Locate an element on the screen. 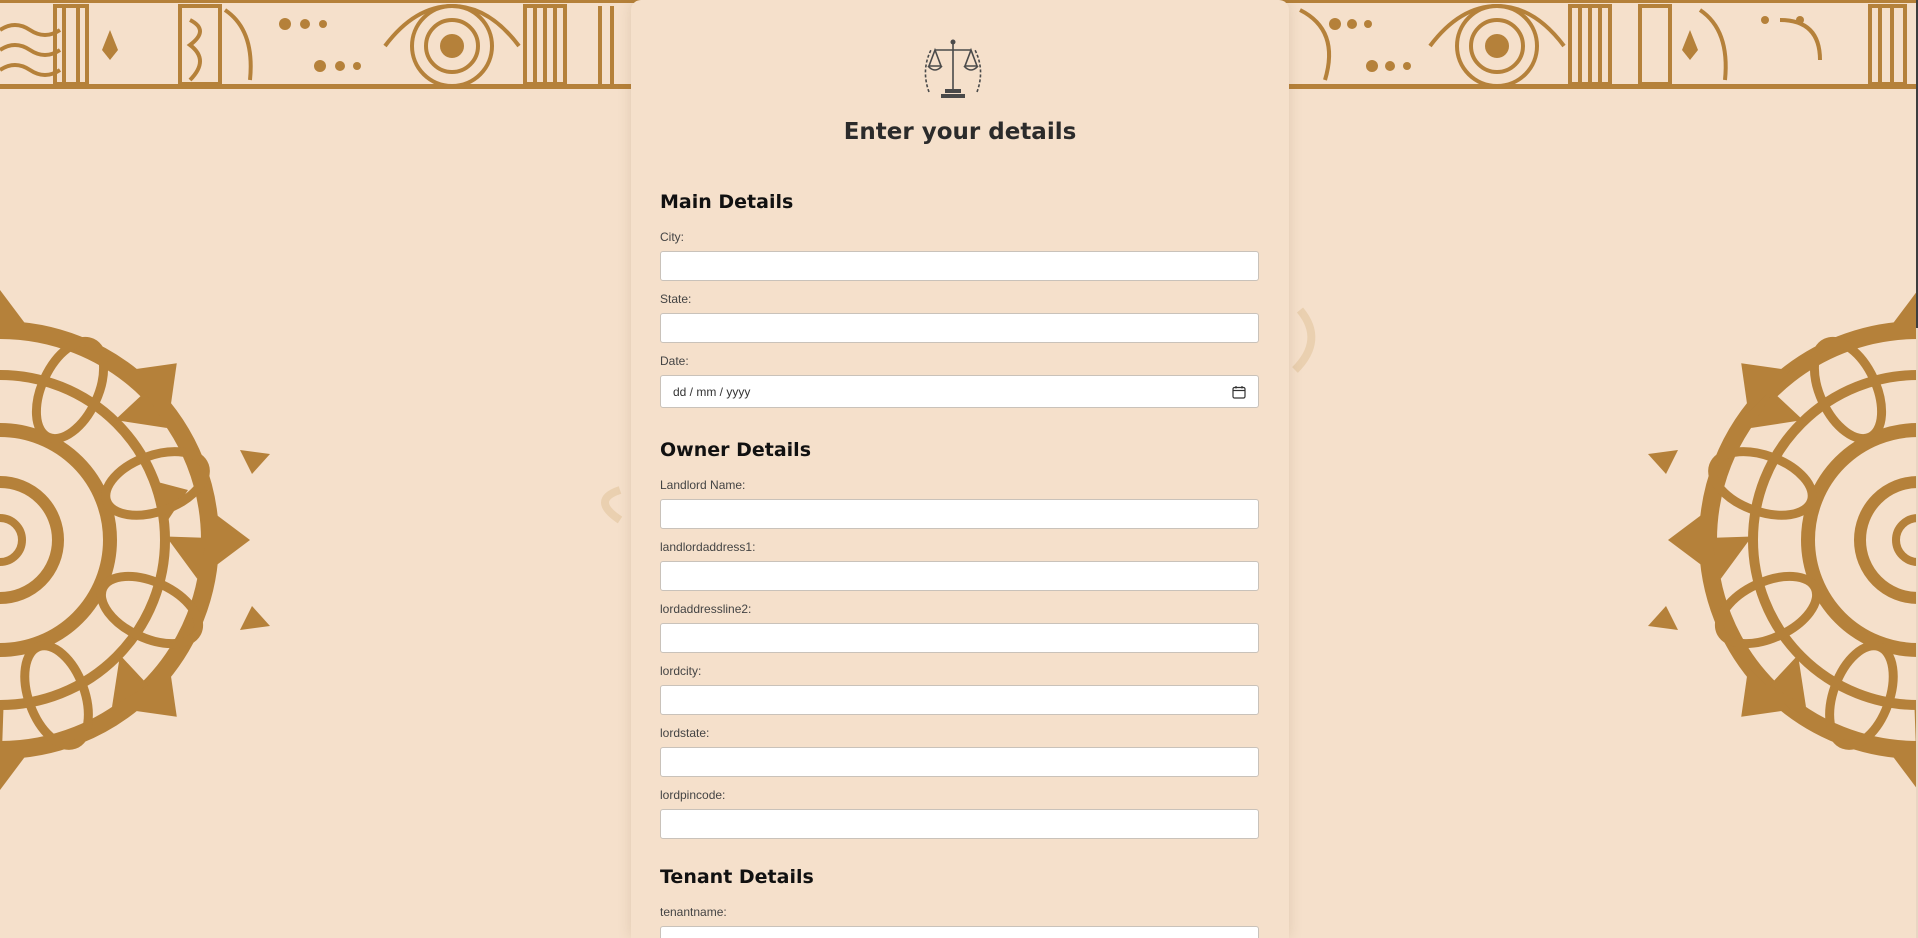 The height and width of the screenshot is (938, 1918). left-mandala-ornament is located at coordinates (135, 540).